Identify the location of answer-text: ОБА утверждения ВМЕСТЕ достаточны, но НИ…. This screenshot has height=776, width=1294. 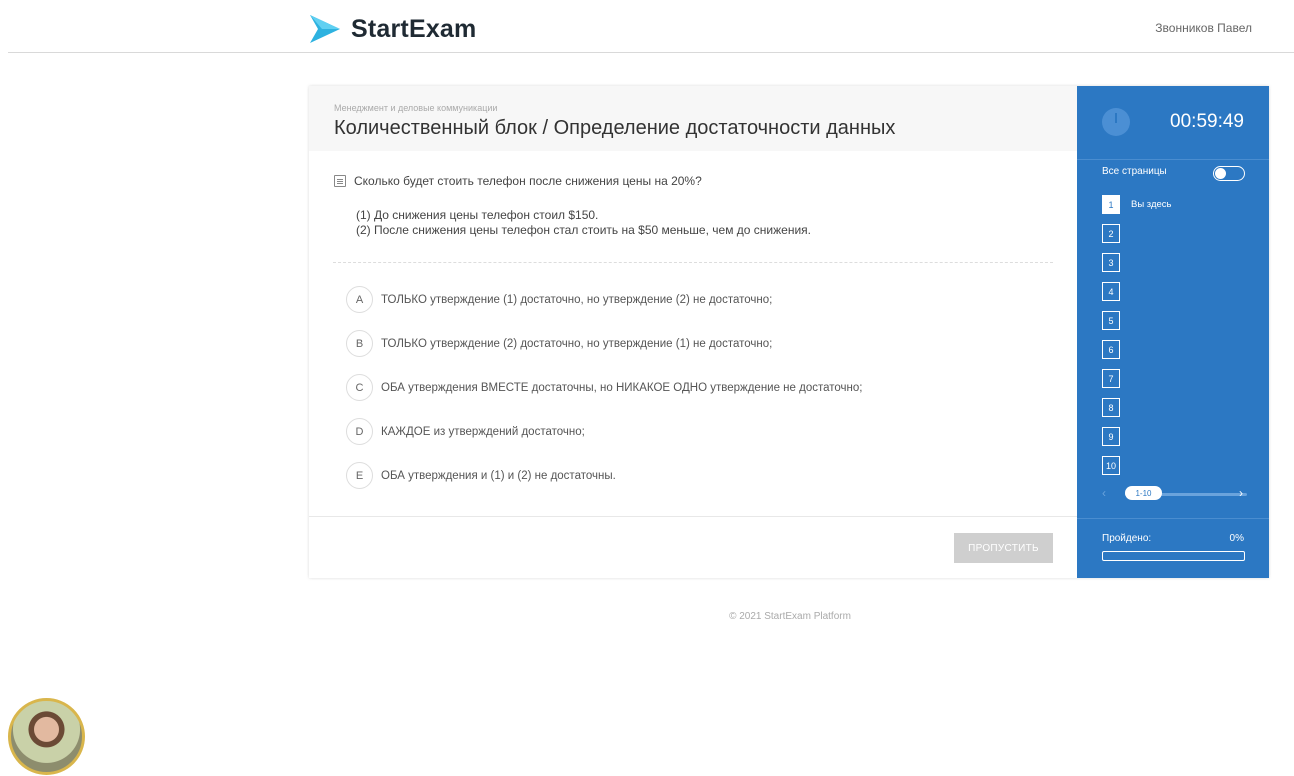
(622, 387).